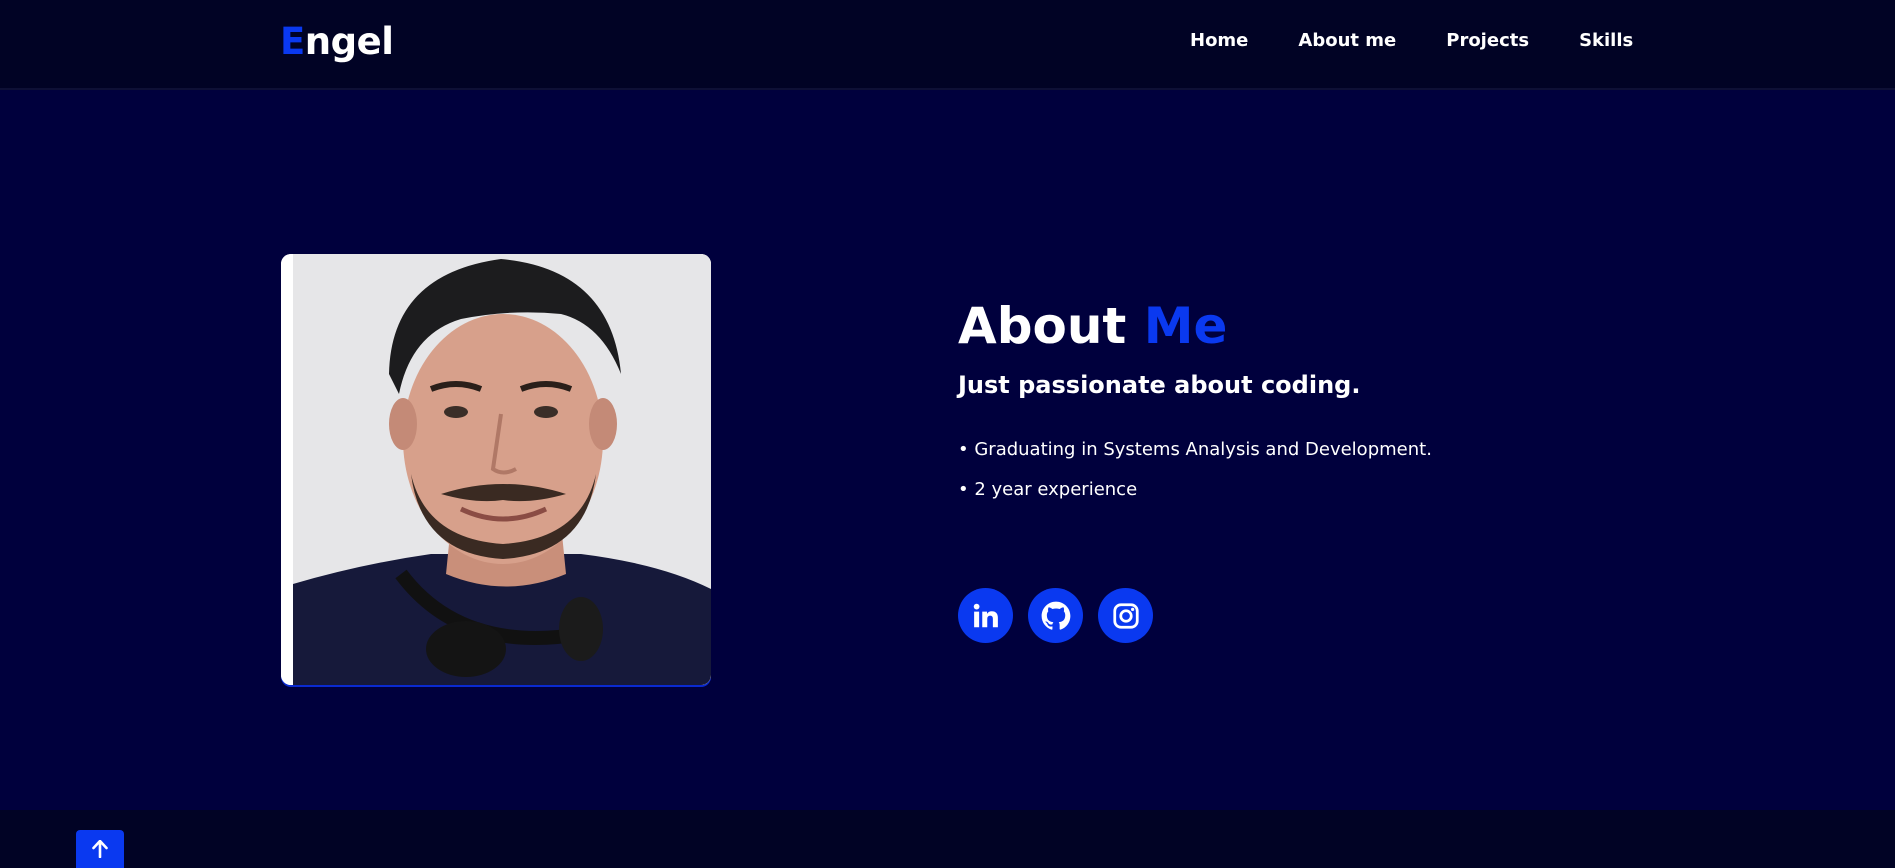 This screenshot has width=1895, height=868. I want to click on navbar: Engel Home About me Projects Skills, so click(947, 45).